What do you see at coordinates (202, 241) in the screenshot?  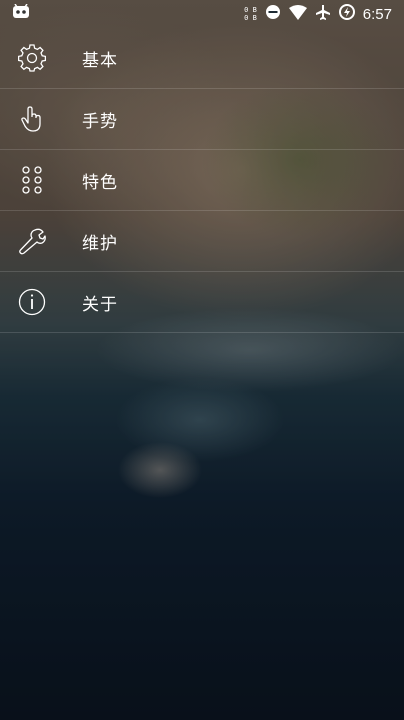 I see `menu-item-maintenance: 维护` at bounding box center [202, 241].